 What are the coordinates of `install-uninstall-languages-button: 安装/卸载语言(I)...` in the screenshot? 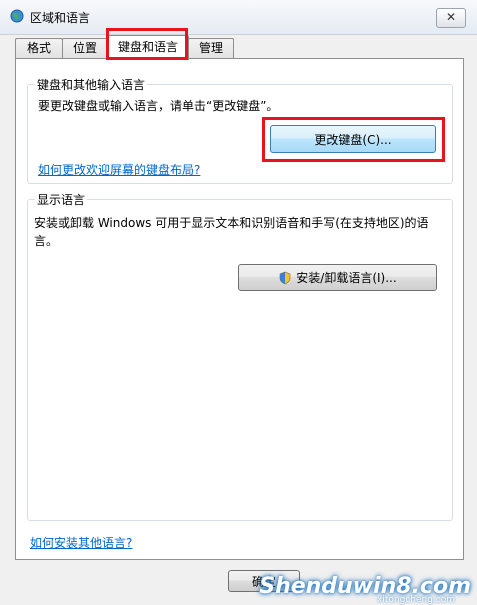 It's located at (337, 277).